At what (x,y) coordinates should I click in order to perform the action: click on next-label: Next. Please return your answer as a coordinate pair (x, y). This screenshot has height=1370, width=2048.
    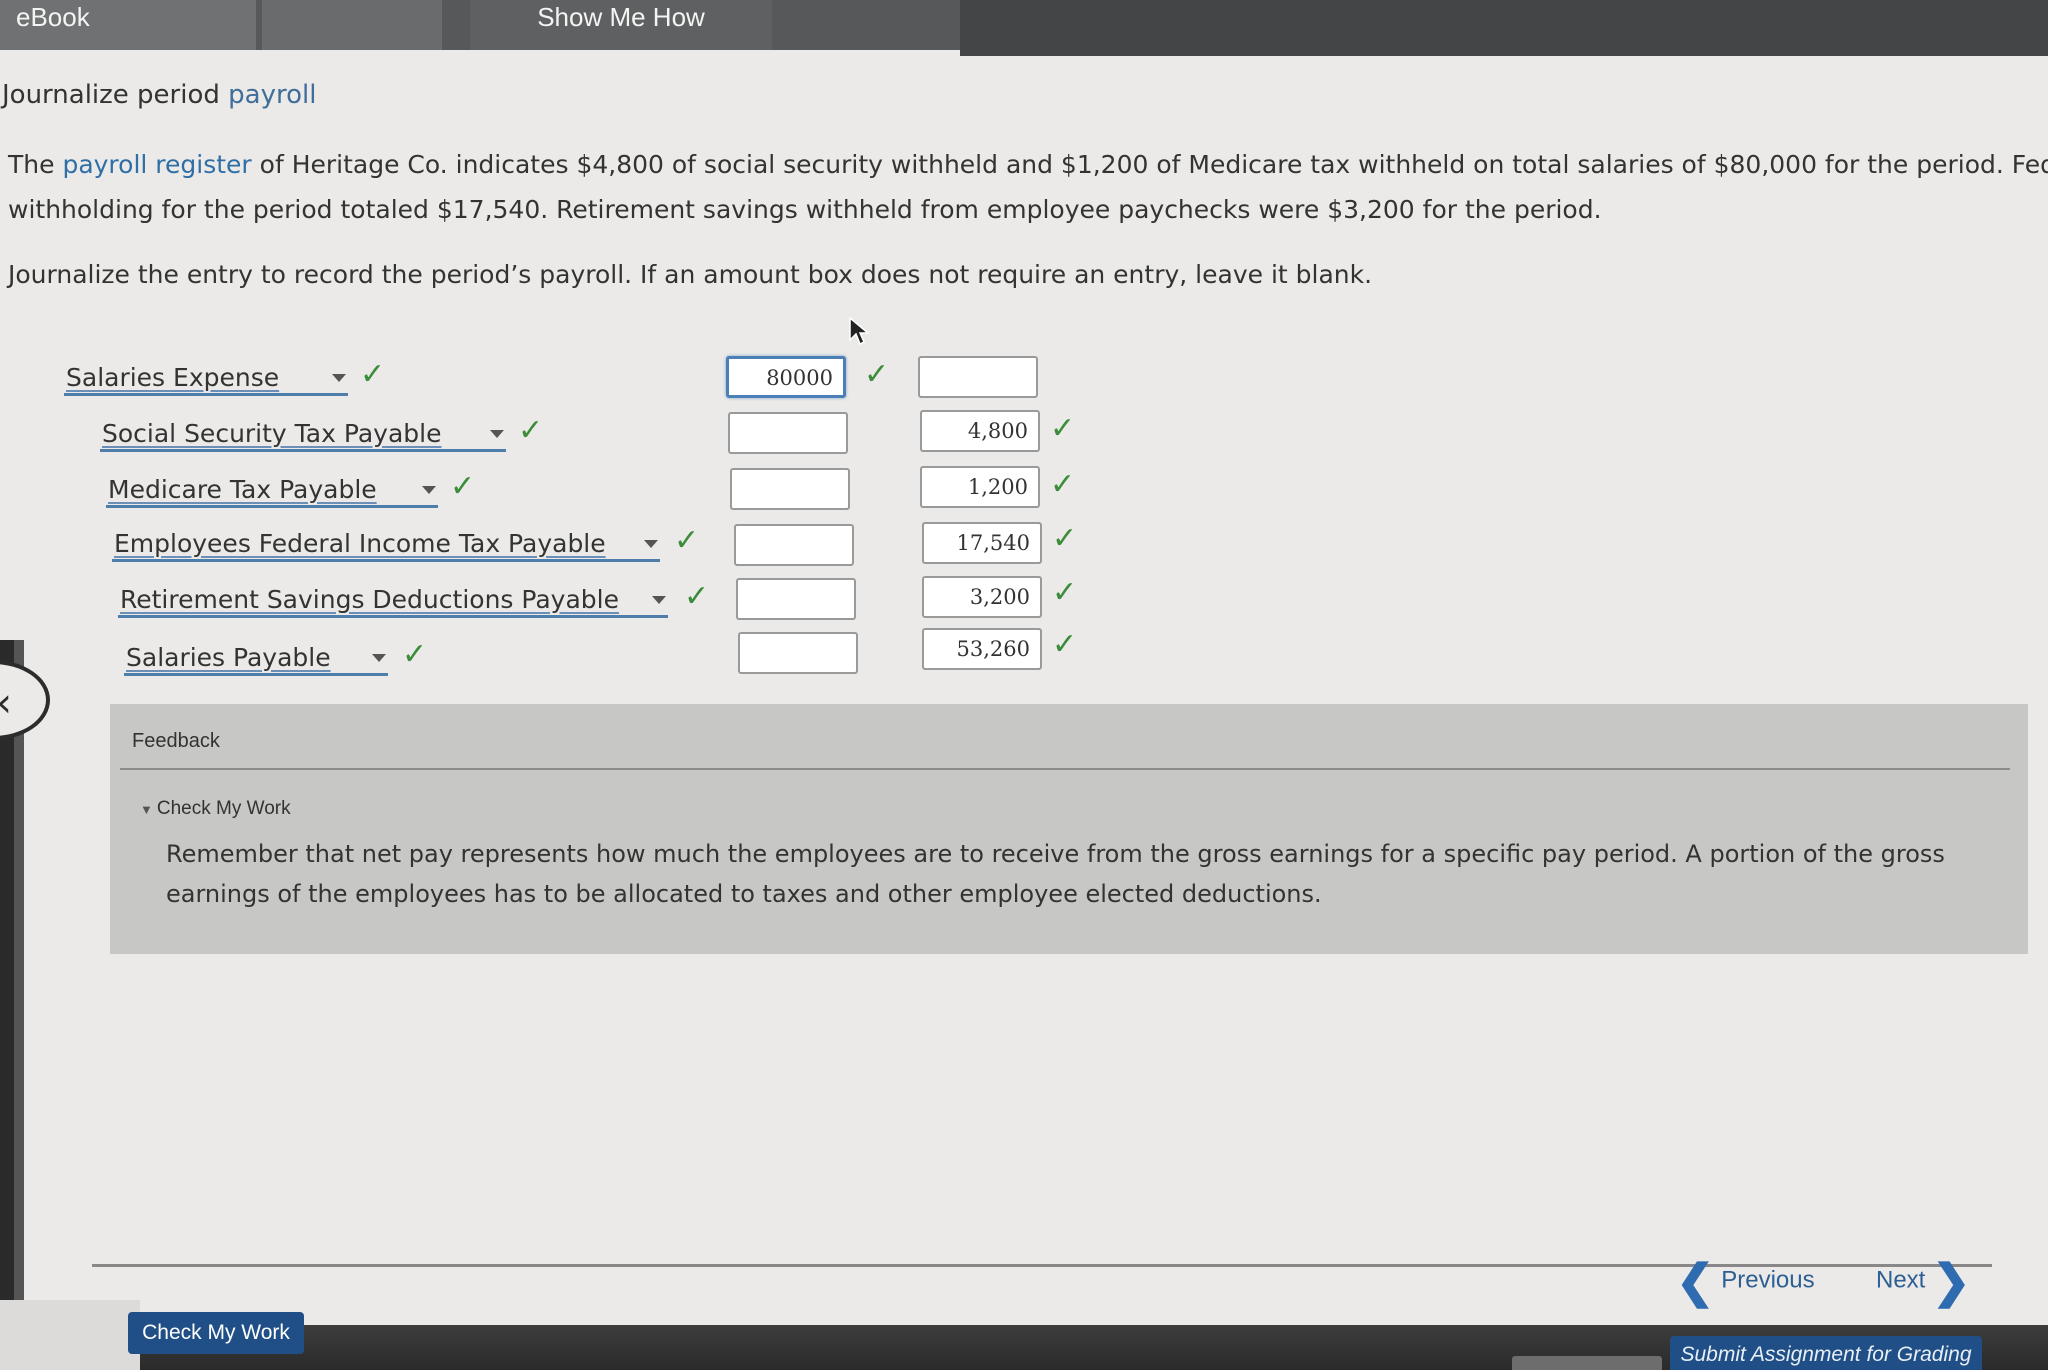
    Looking at the image, I should click on (1901, 1280).